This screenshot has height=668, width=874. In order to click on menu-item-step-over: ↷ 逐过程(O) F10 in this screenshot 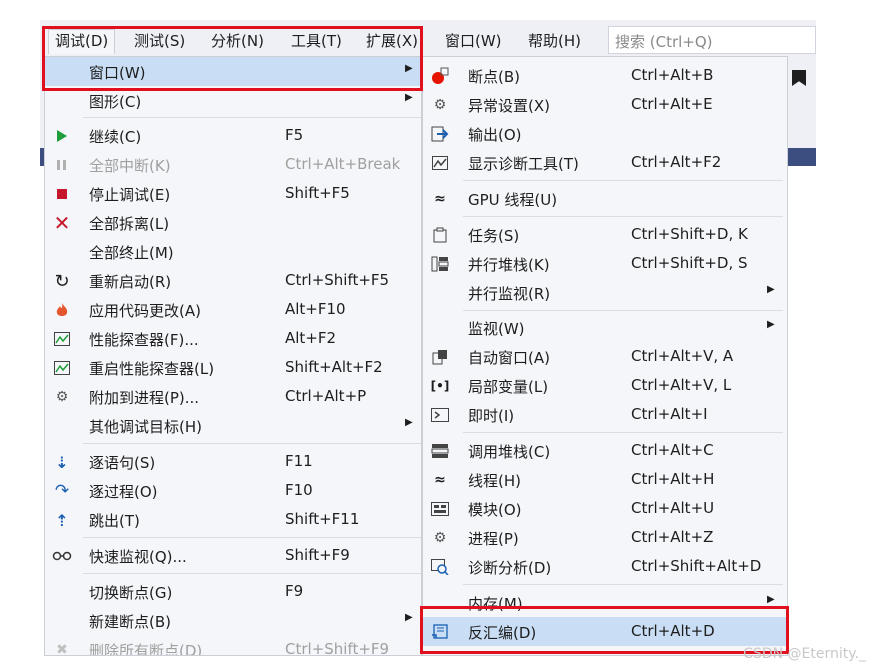, I will do `click(233, 490)`.